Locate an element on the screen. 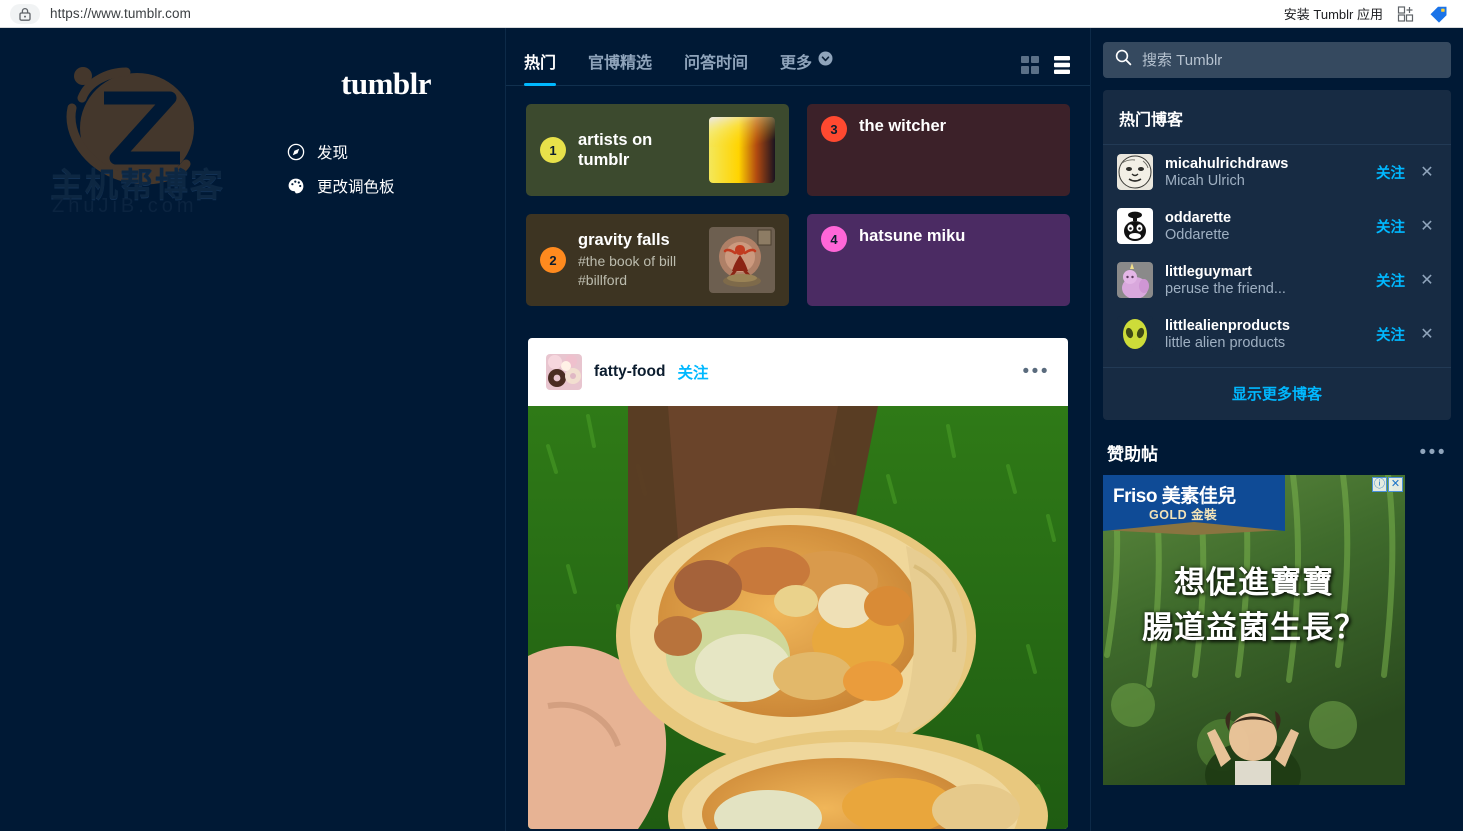 Image resolution: width=1463 pixels, height=831 pixels. list-item: micahulrichdraws Micah Ulrich 关注 ✕ is located at coordinates (1277, 172).